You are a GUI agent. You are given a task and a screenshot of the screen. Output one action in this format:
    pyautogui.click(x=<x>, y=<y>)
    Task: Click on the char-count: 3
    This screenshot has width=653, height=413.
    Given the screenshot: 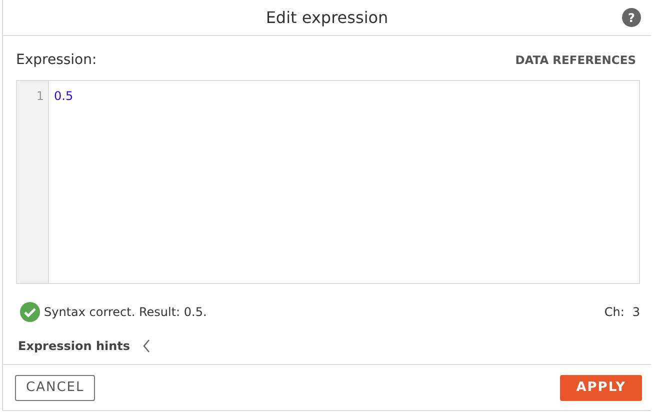 What is the action you would take?
    pyautogui.click(x=636, y=312)
    